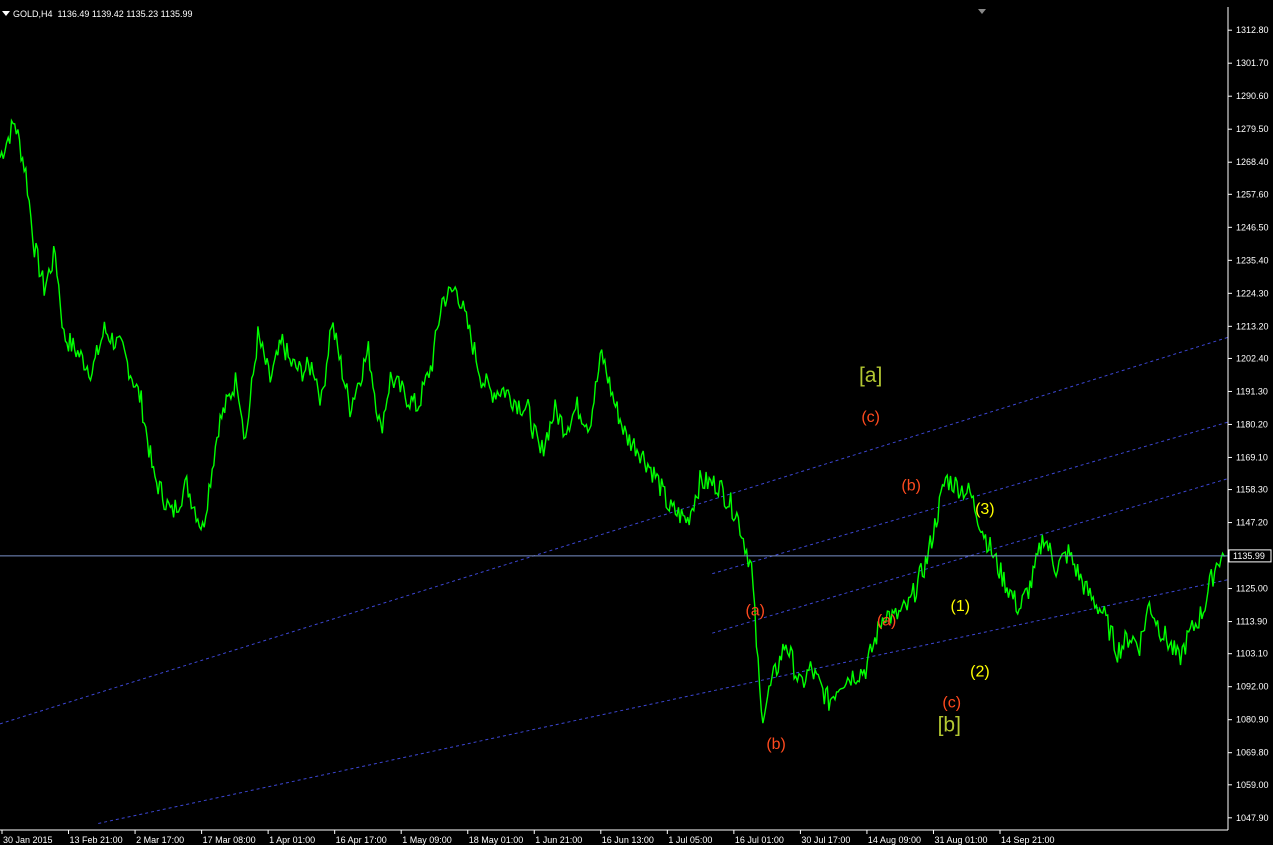 The width and height of the screenshot is (1273, 845). What do you see at coordinates (1252, 523) in the screenshot?
I see `y-tick-label-15: 1147.20` at bounding box center [1252, 523].